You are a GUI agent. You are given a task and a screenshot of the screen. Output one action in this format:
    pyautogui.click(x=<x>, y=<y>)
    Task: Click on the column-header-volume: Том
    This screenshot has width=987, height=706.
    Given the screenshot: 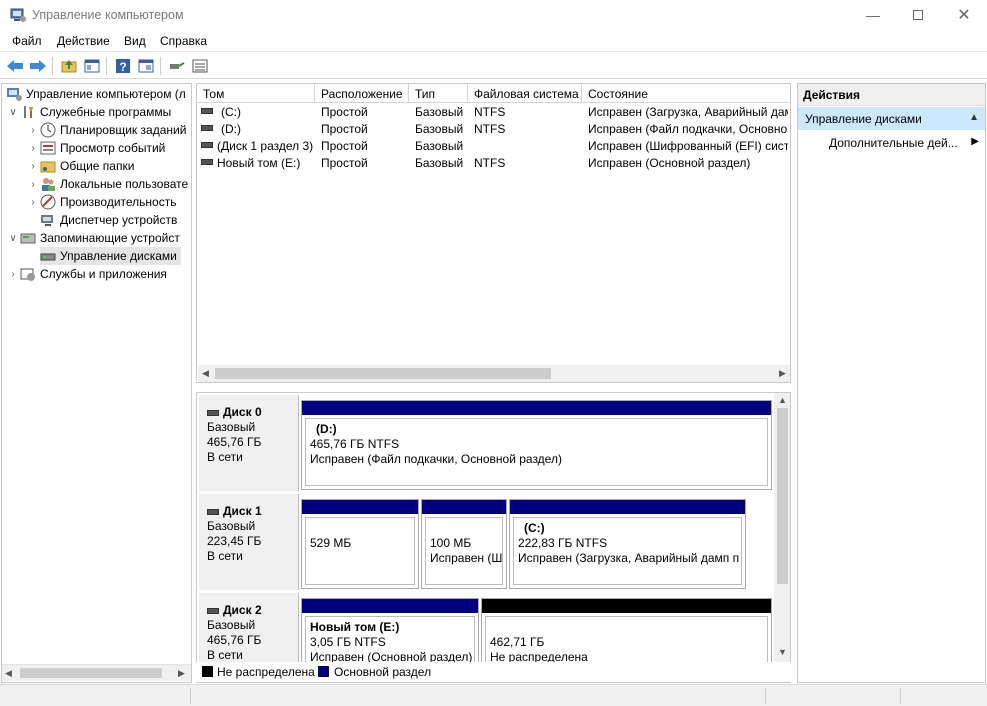 What is the action you would take?
    pyautogui.click(x=256, y=93)
    